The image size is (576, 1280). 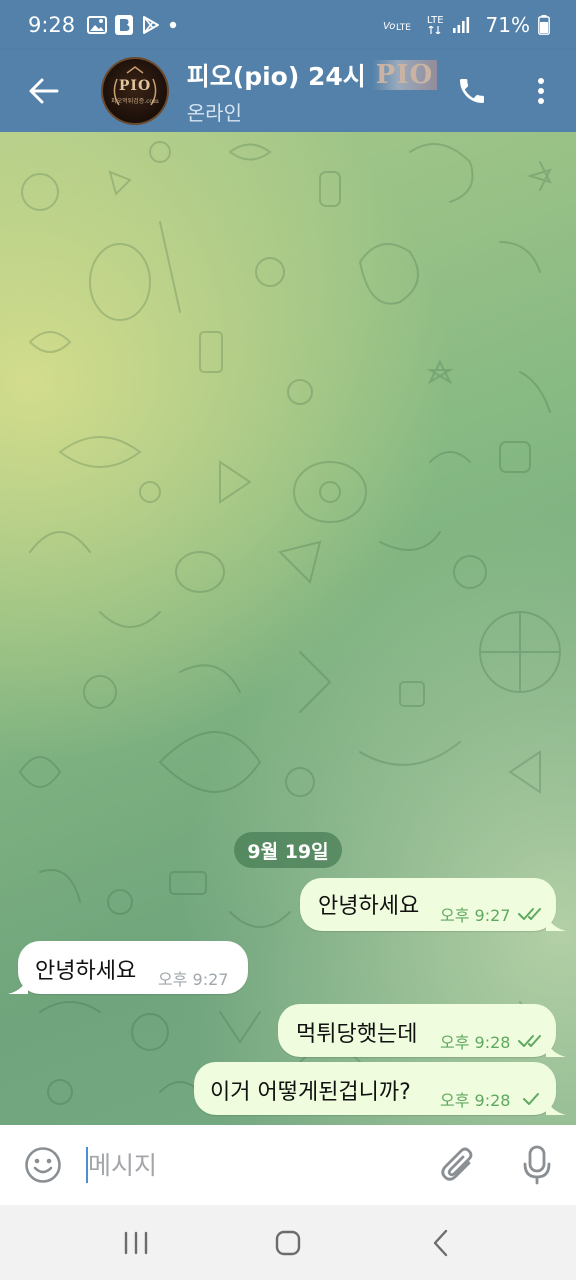 I want to click on recent-apps-button, so click(x=136, y=1242).